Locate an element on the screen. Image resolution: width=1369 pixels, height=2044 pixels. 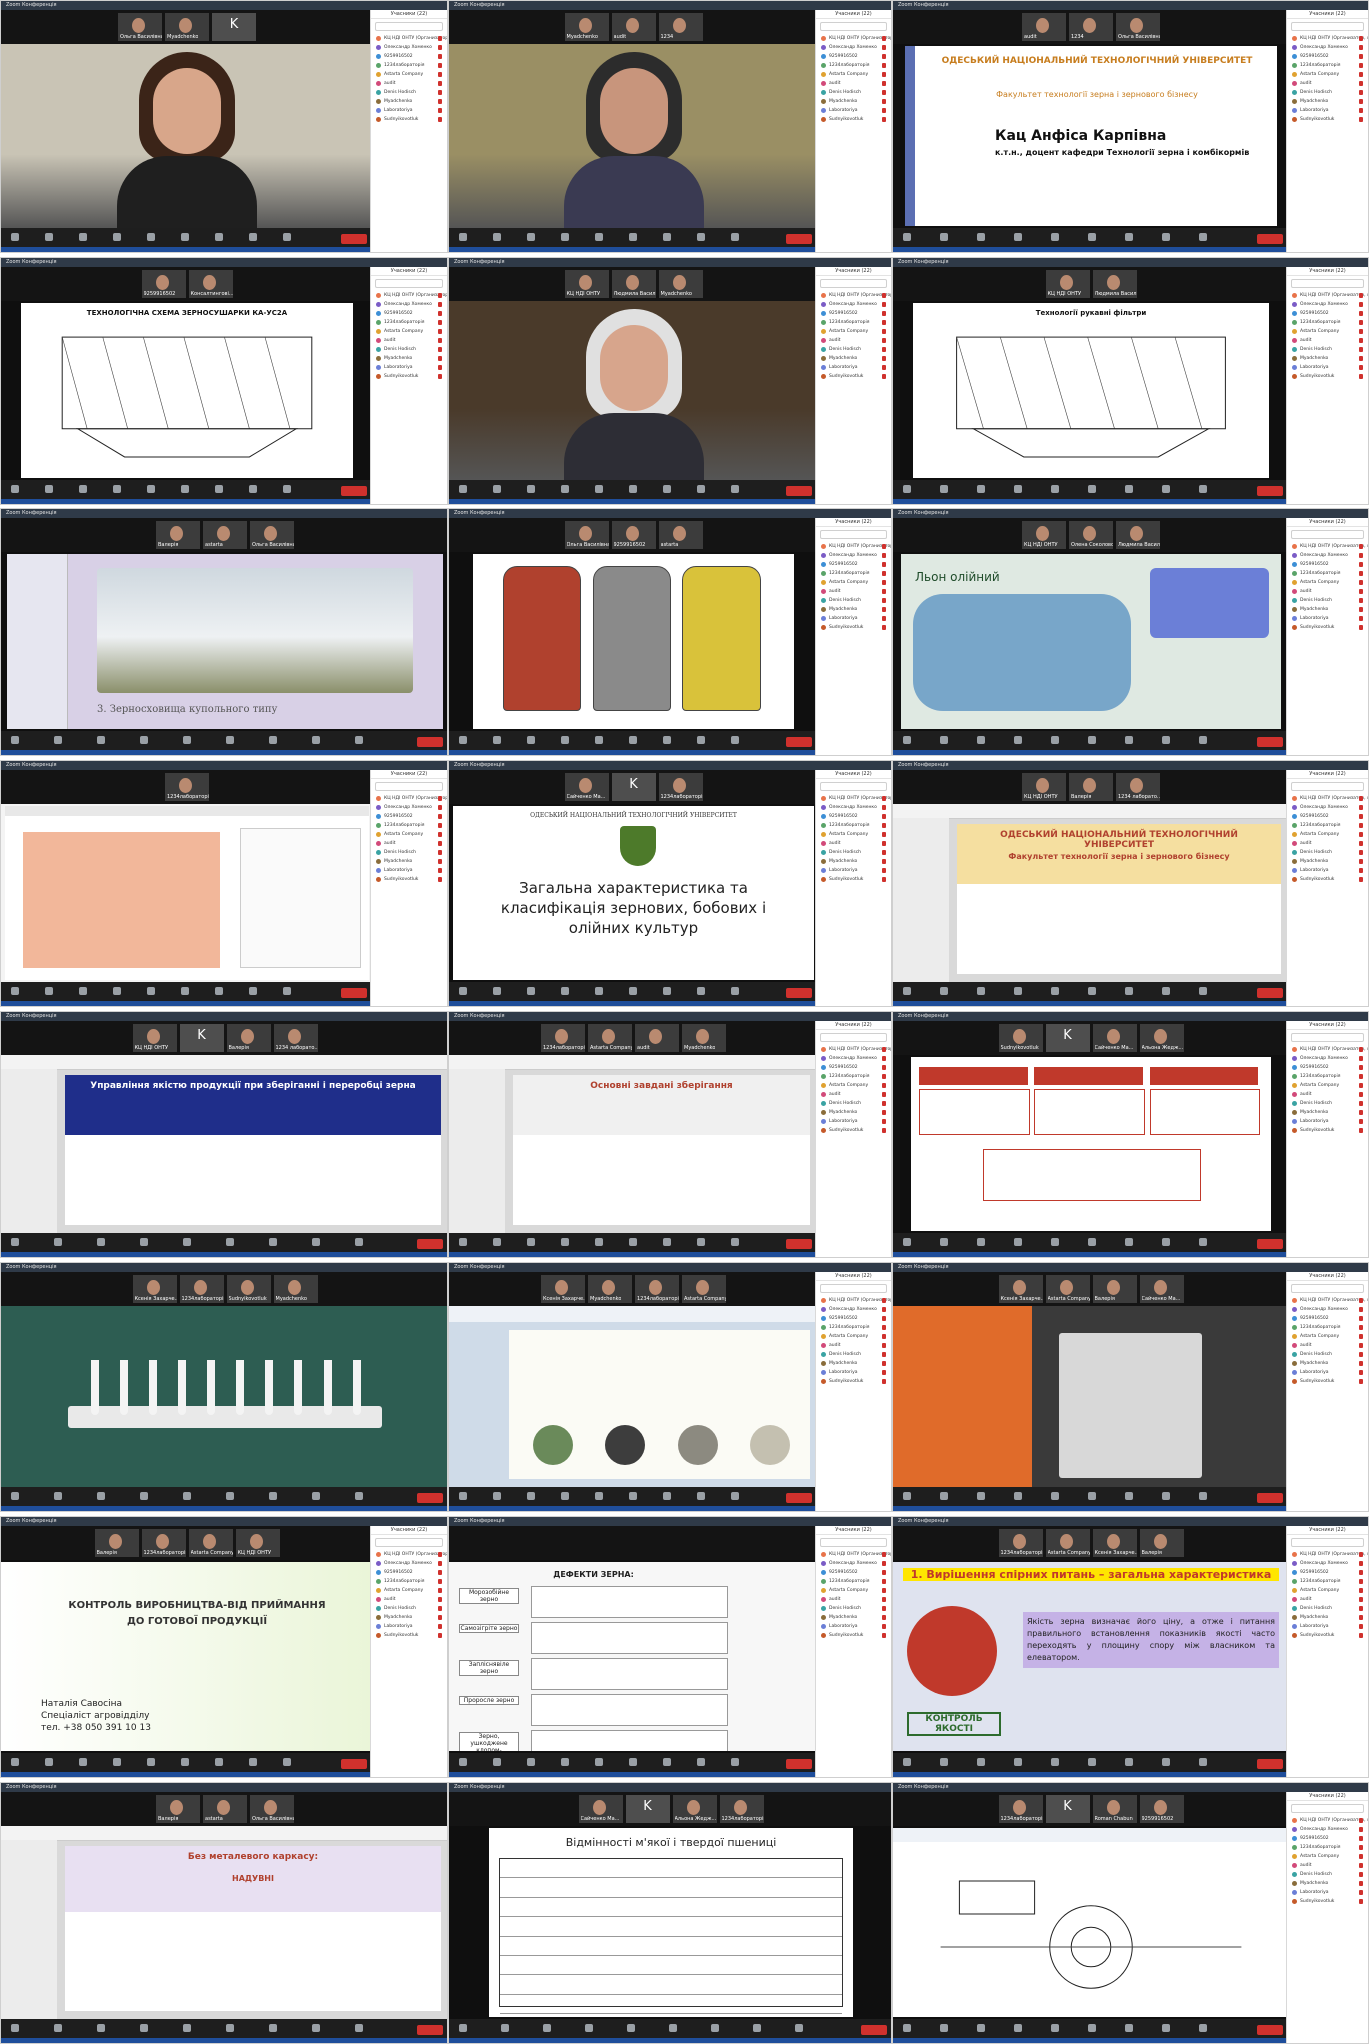
participant-row: 1234лабораторія is located at coordinates (853, 65).